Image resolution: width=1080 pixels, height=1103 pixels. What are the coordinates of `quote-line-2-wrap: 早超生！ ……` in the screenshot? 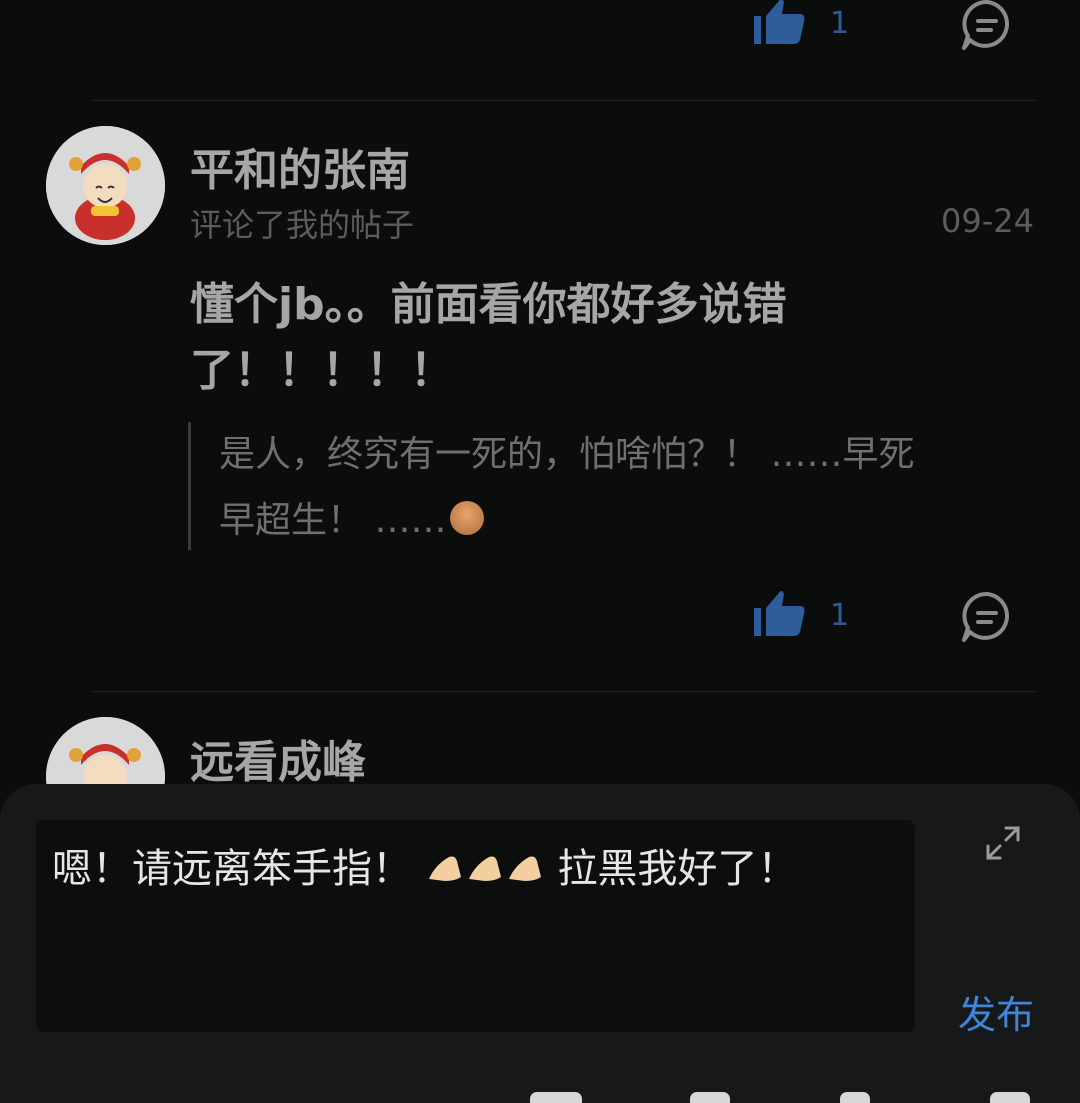 It's located at (623, 521).